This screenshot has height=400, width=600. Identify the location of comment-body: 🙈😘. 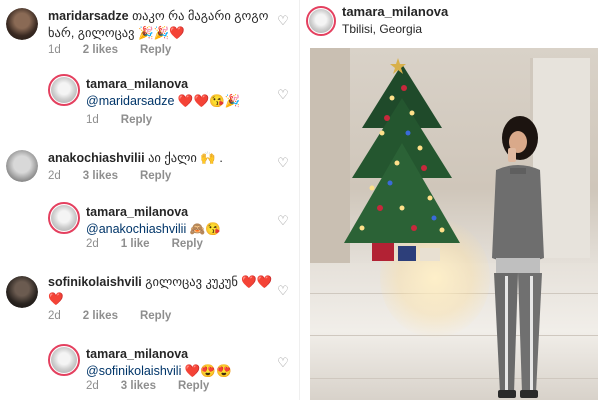
(205, 229).